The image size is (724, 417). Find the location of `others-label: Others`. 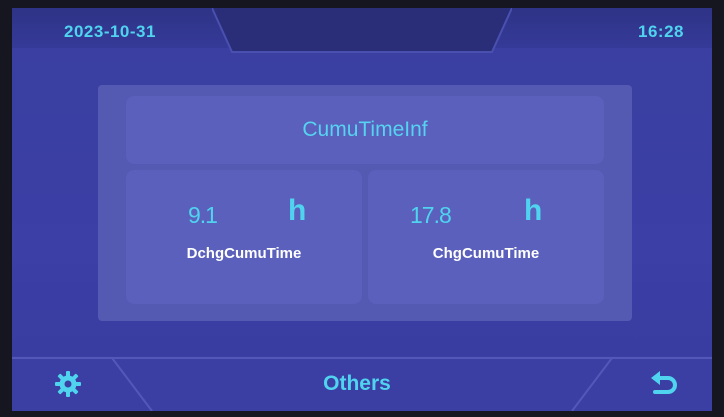

others-label: Others is located at coordinates (357, 383).